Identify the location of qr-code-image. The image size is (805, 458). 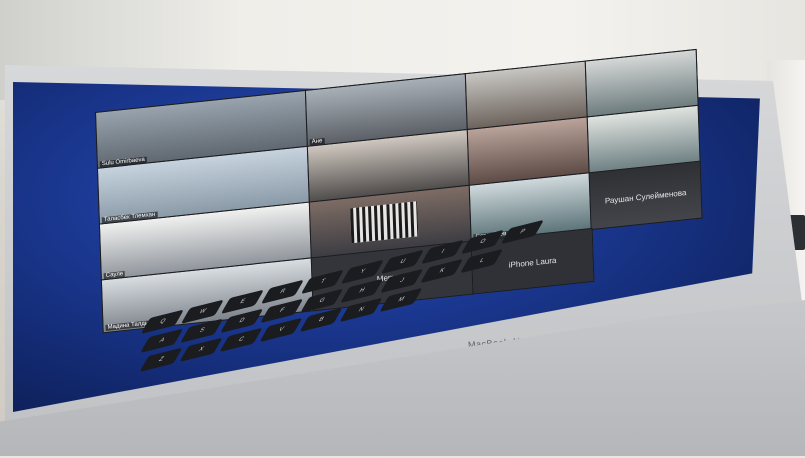
(384, 222).